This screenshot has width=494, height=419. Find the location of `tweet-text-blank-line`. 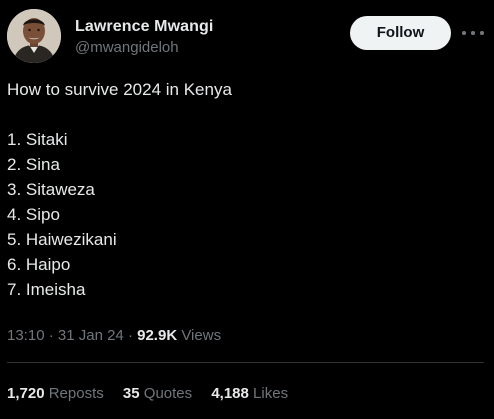

tweet-text-blank-line is located at coordinates (242, 114).